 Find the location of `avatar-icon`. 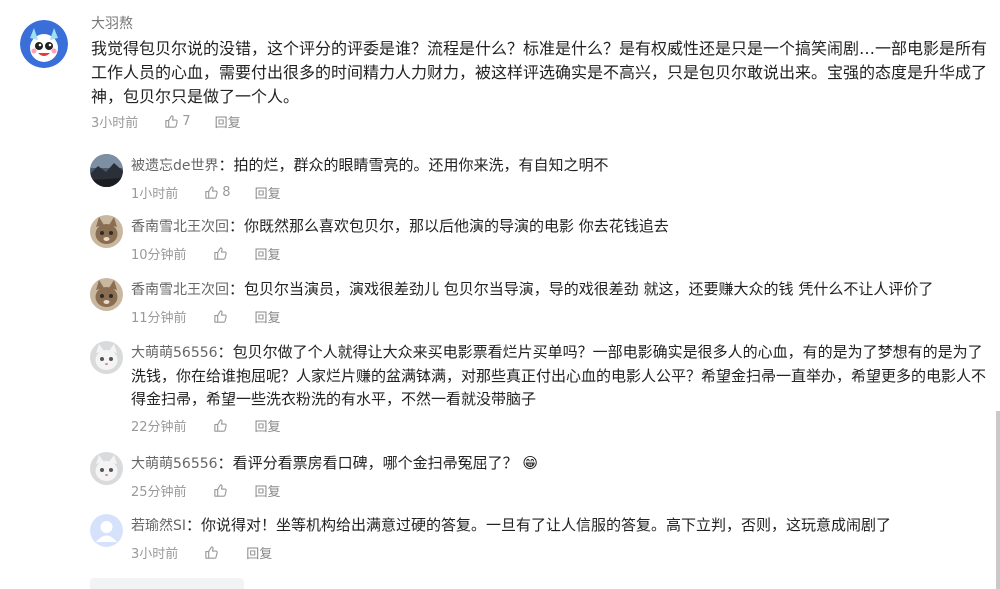

avatar-icon is located at coordinates (44, 44).